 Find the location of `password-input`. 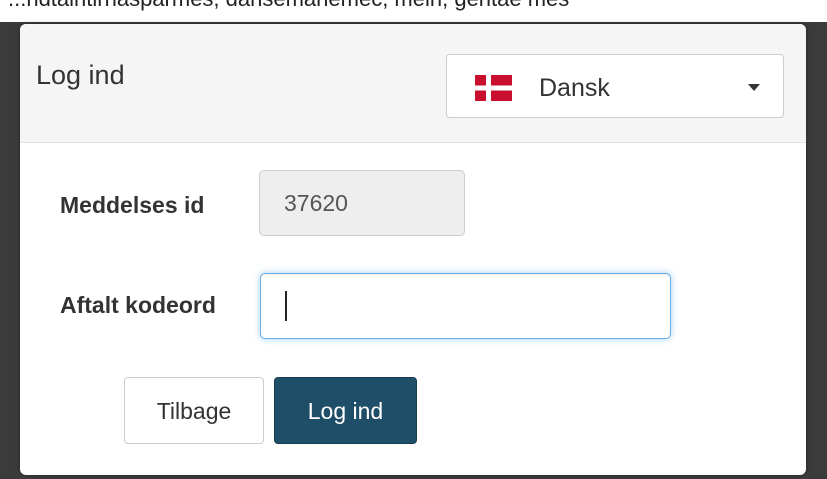

password-input is located at coordinates (465, 306).